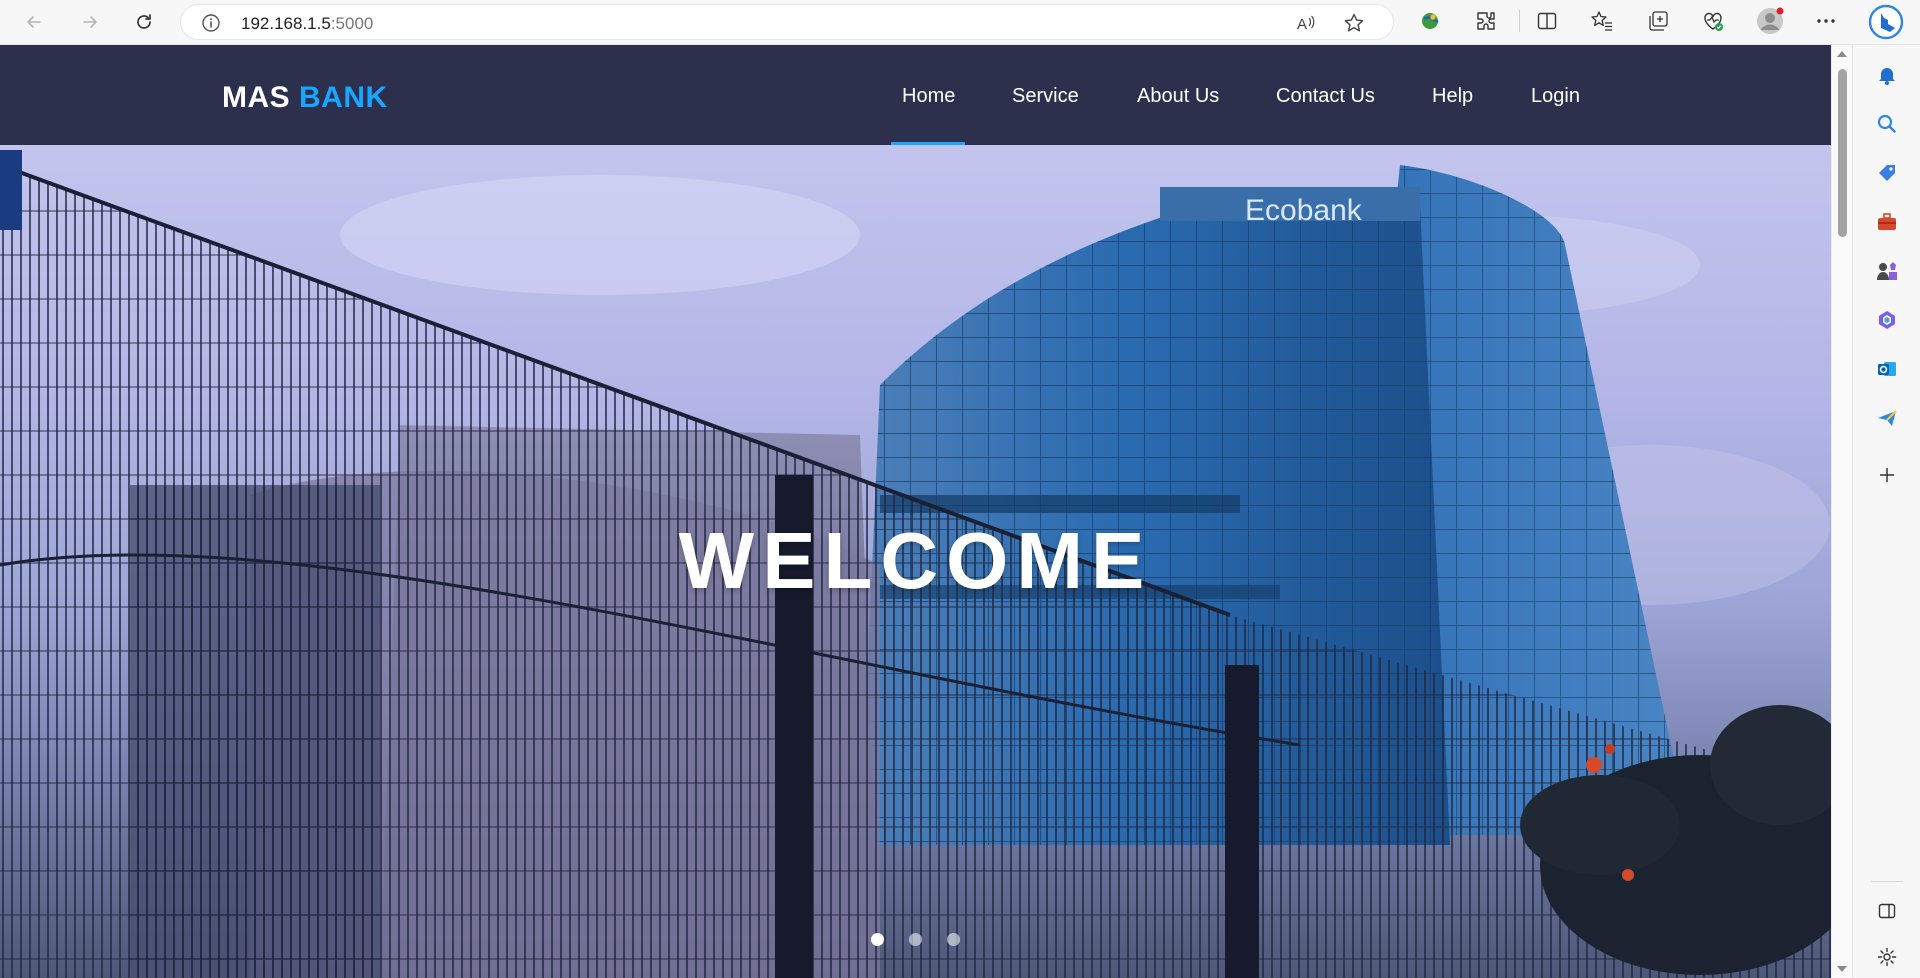 The height and width of the screenshot is (978, 1920). I want to click on browser-essentials-icon, so click(1713, 21).